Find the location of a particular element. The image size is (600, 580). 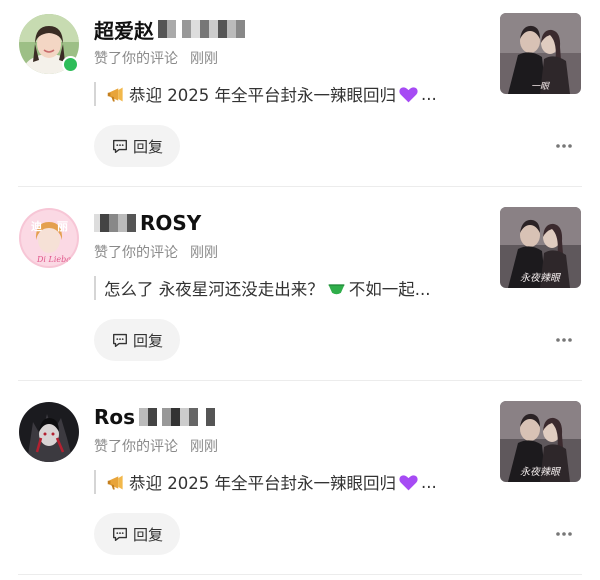

username: Ros is located at coordinates (155, 417).